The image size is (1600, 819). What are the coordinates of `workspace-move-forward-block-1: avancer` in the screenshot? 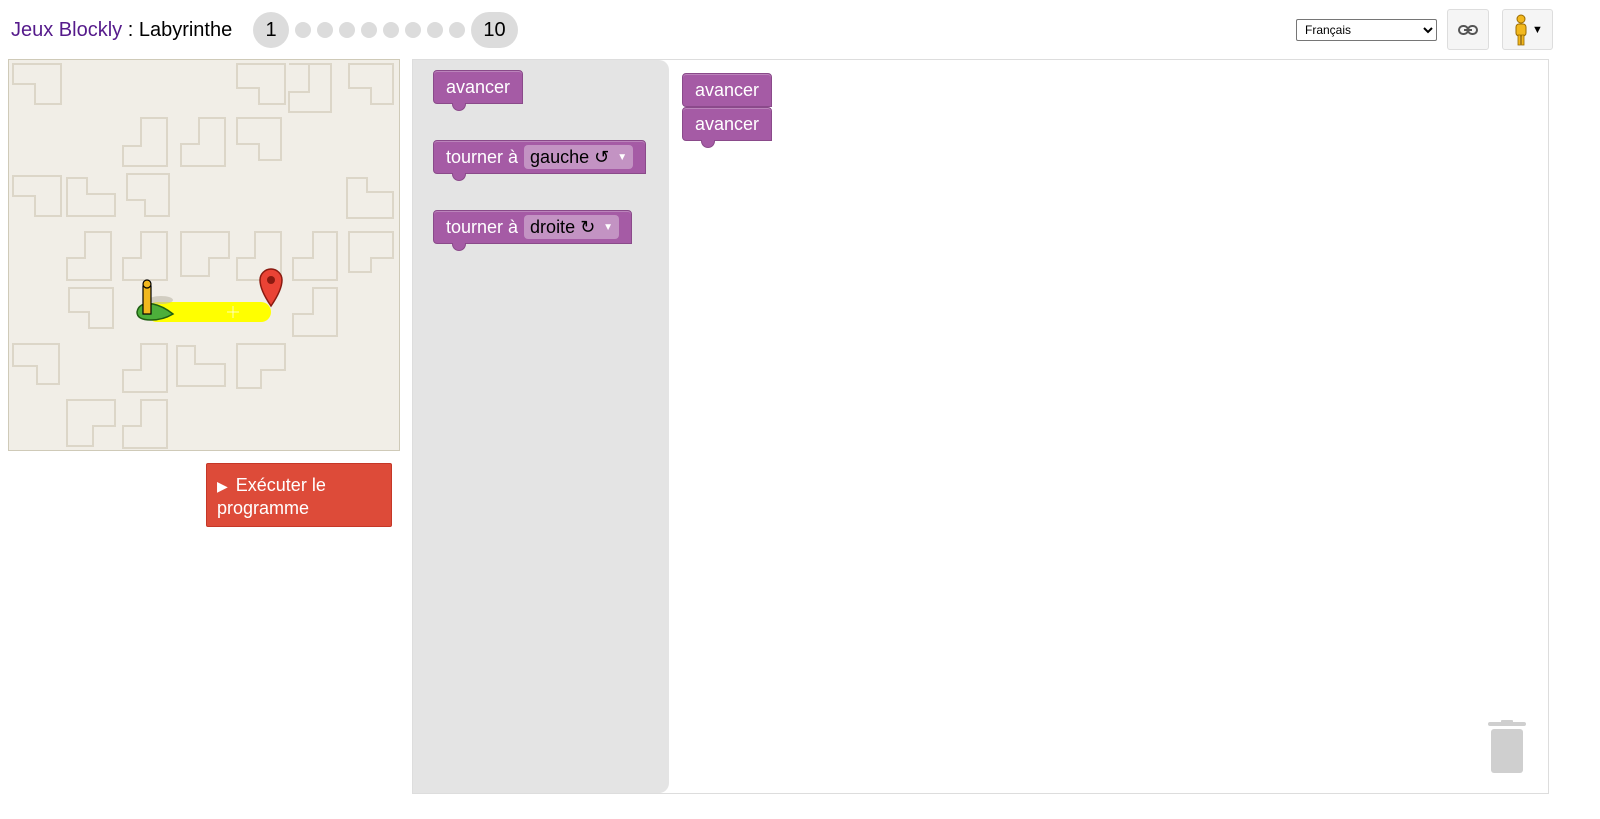 It's located at (727, 90).